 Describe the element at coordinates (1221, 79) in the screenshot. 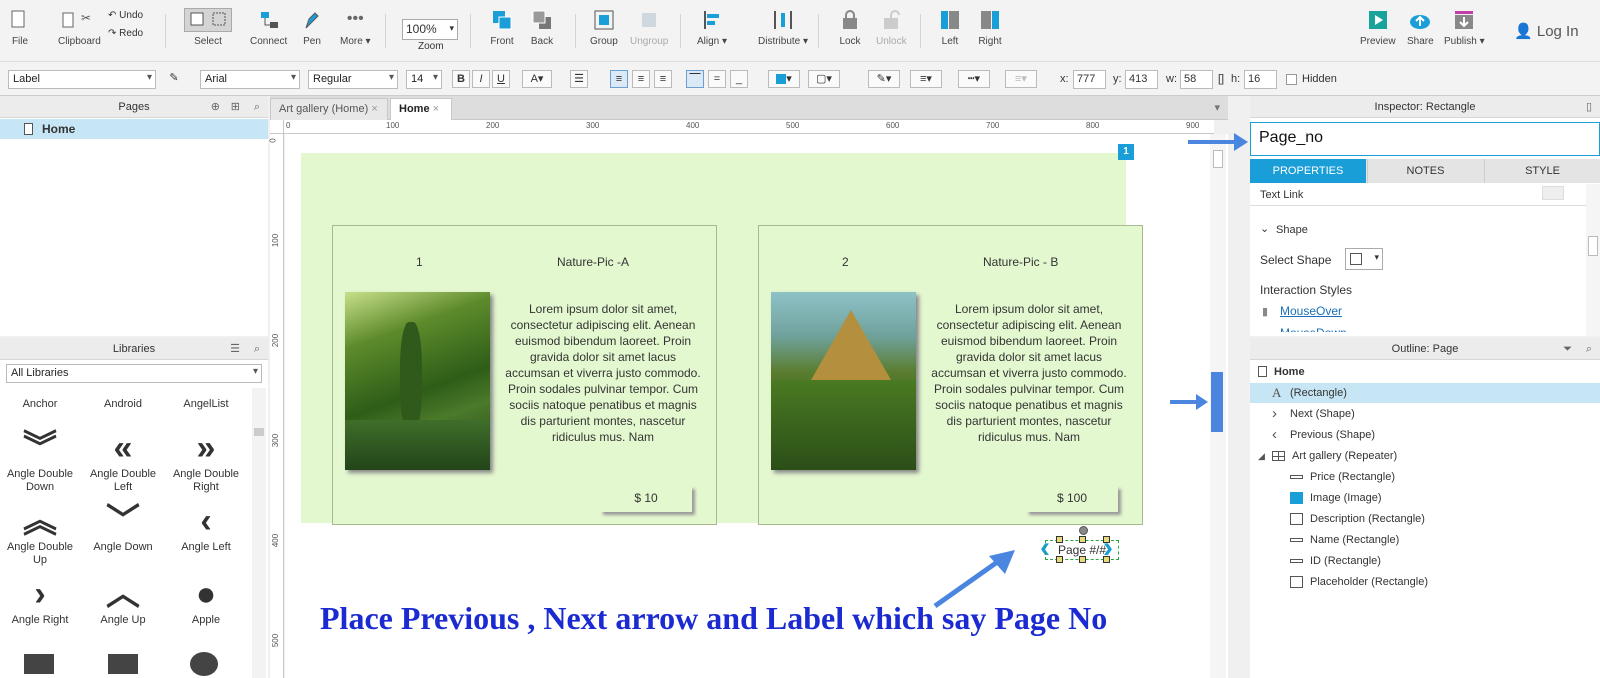

I see `lock-ratio-icon: []` at that location.